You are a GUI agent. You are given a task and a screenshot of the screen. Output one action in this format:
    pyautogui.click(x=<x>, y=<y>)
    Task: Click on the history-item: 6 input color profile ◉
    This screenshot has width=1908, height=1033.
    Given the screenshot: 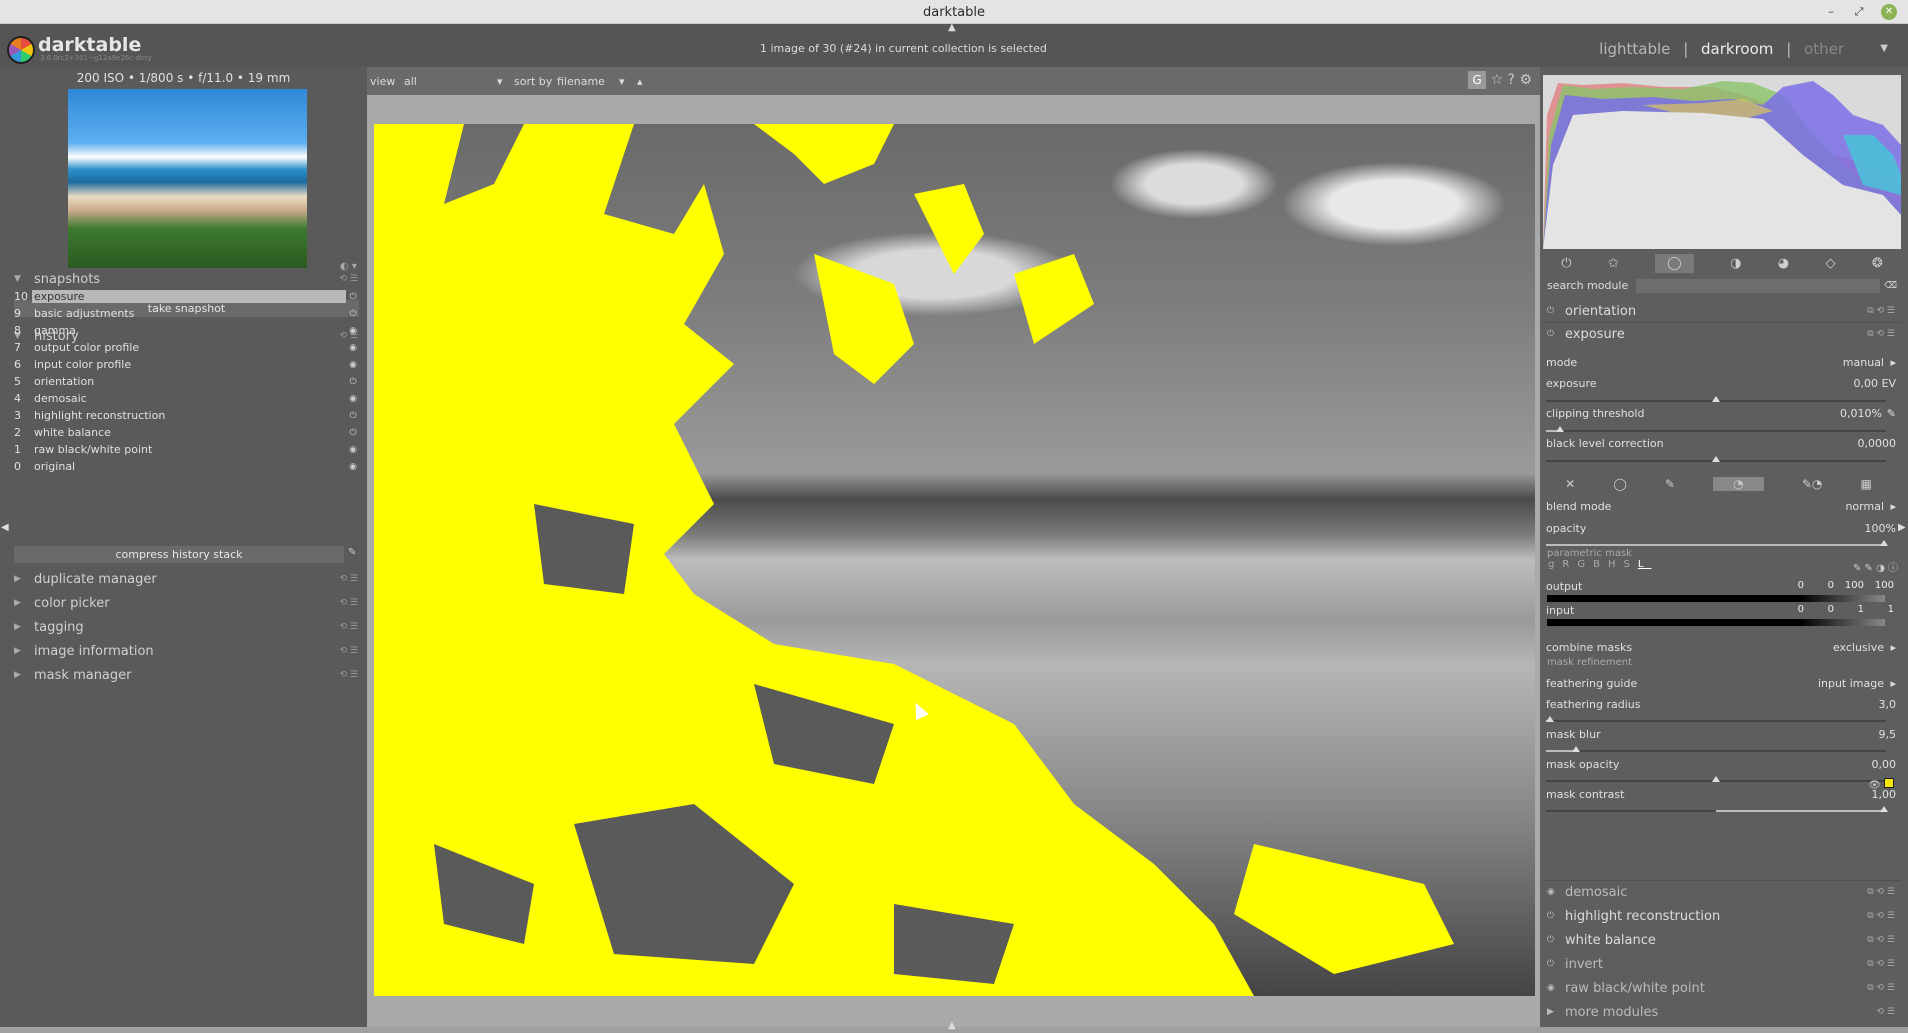 What is the action you would take?
    pyautogui.click(x=187, y=364)
    